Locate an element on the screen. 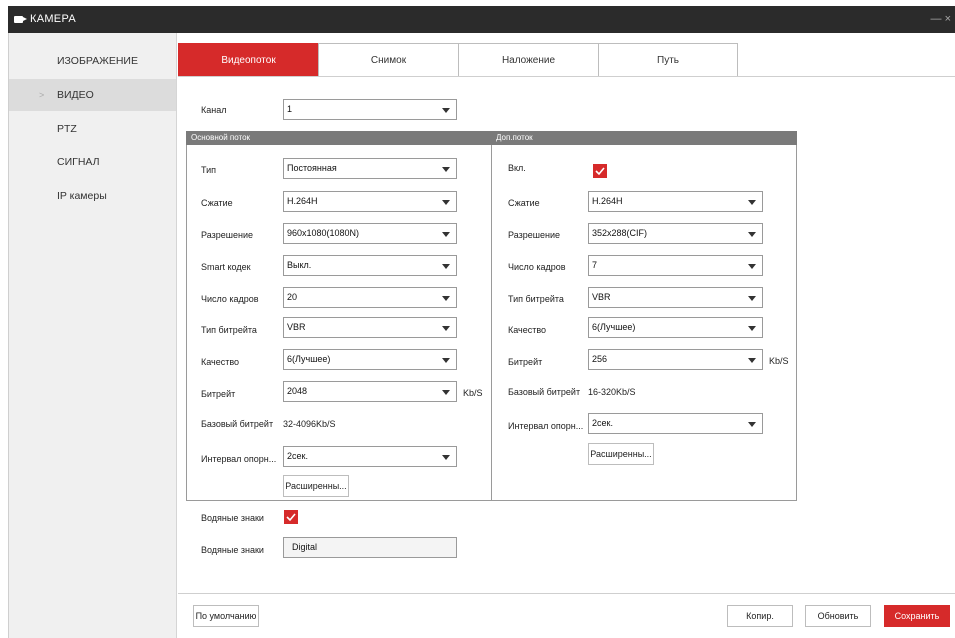 The width and height of the screenshot is (955, 638). sub-base-bitrate-label: Базовый битрейт is located at coordinates (544, 392).